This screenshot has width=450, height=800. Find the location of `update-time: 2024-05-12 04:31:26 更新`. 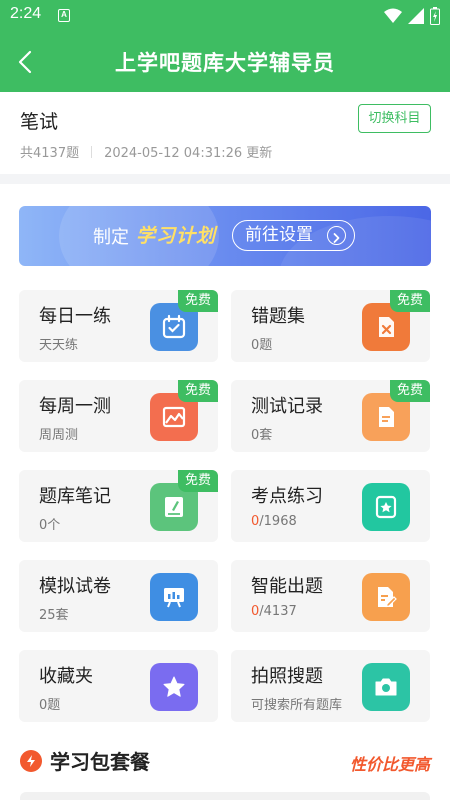

update-time: 2024-05-12 04:31:26 更新 is located at coordinates (188, 153).